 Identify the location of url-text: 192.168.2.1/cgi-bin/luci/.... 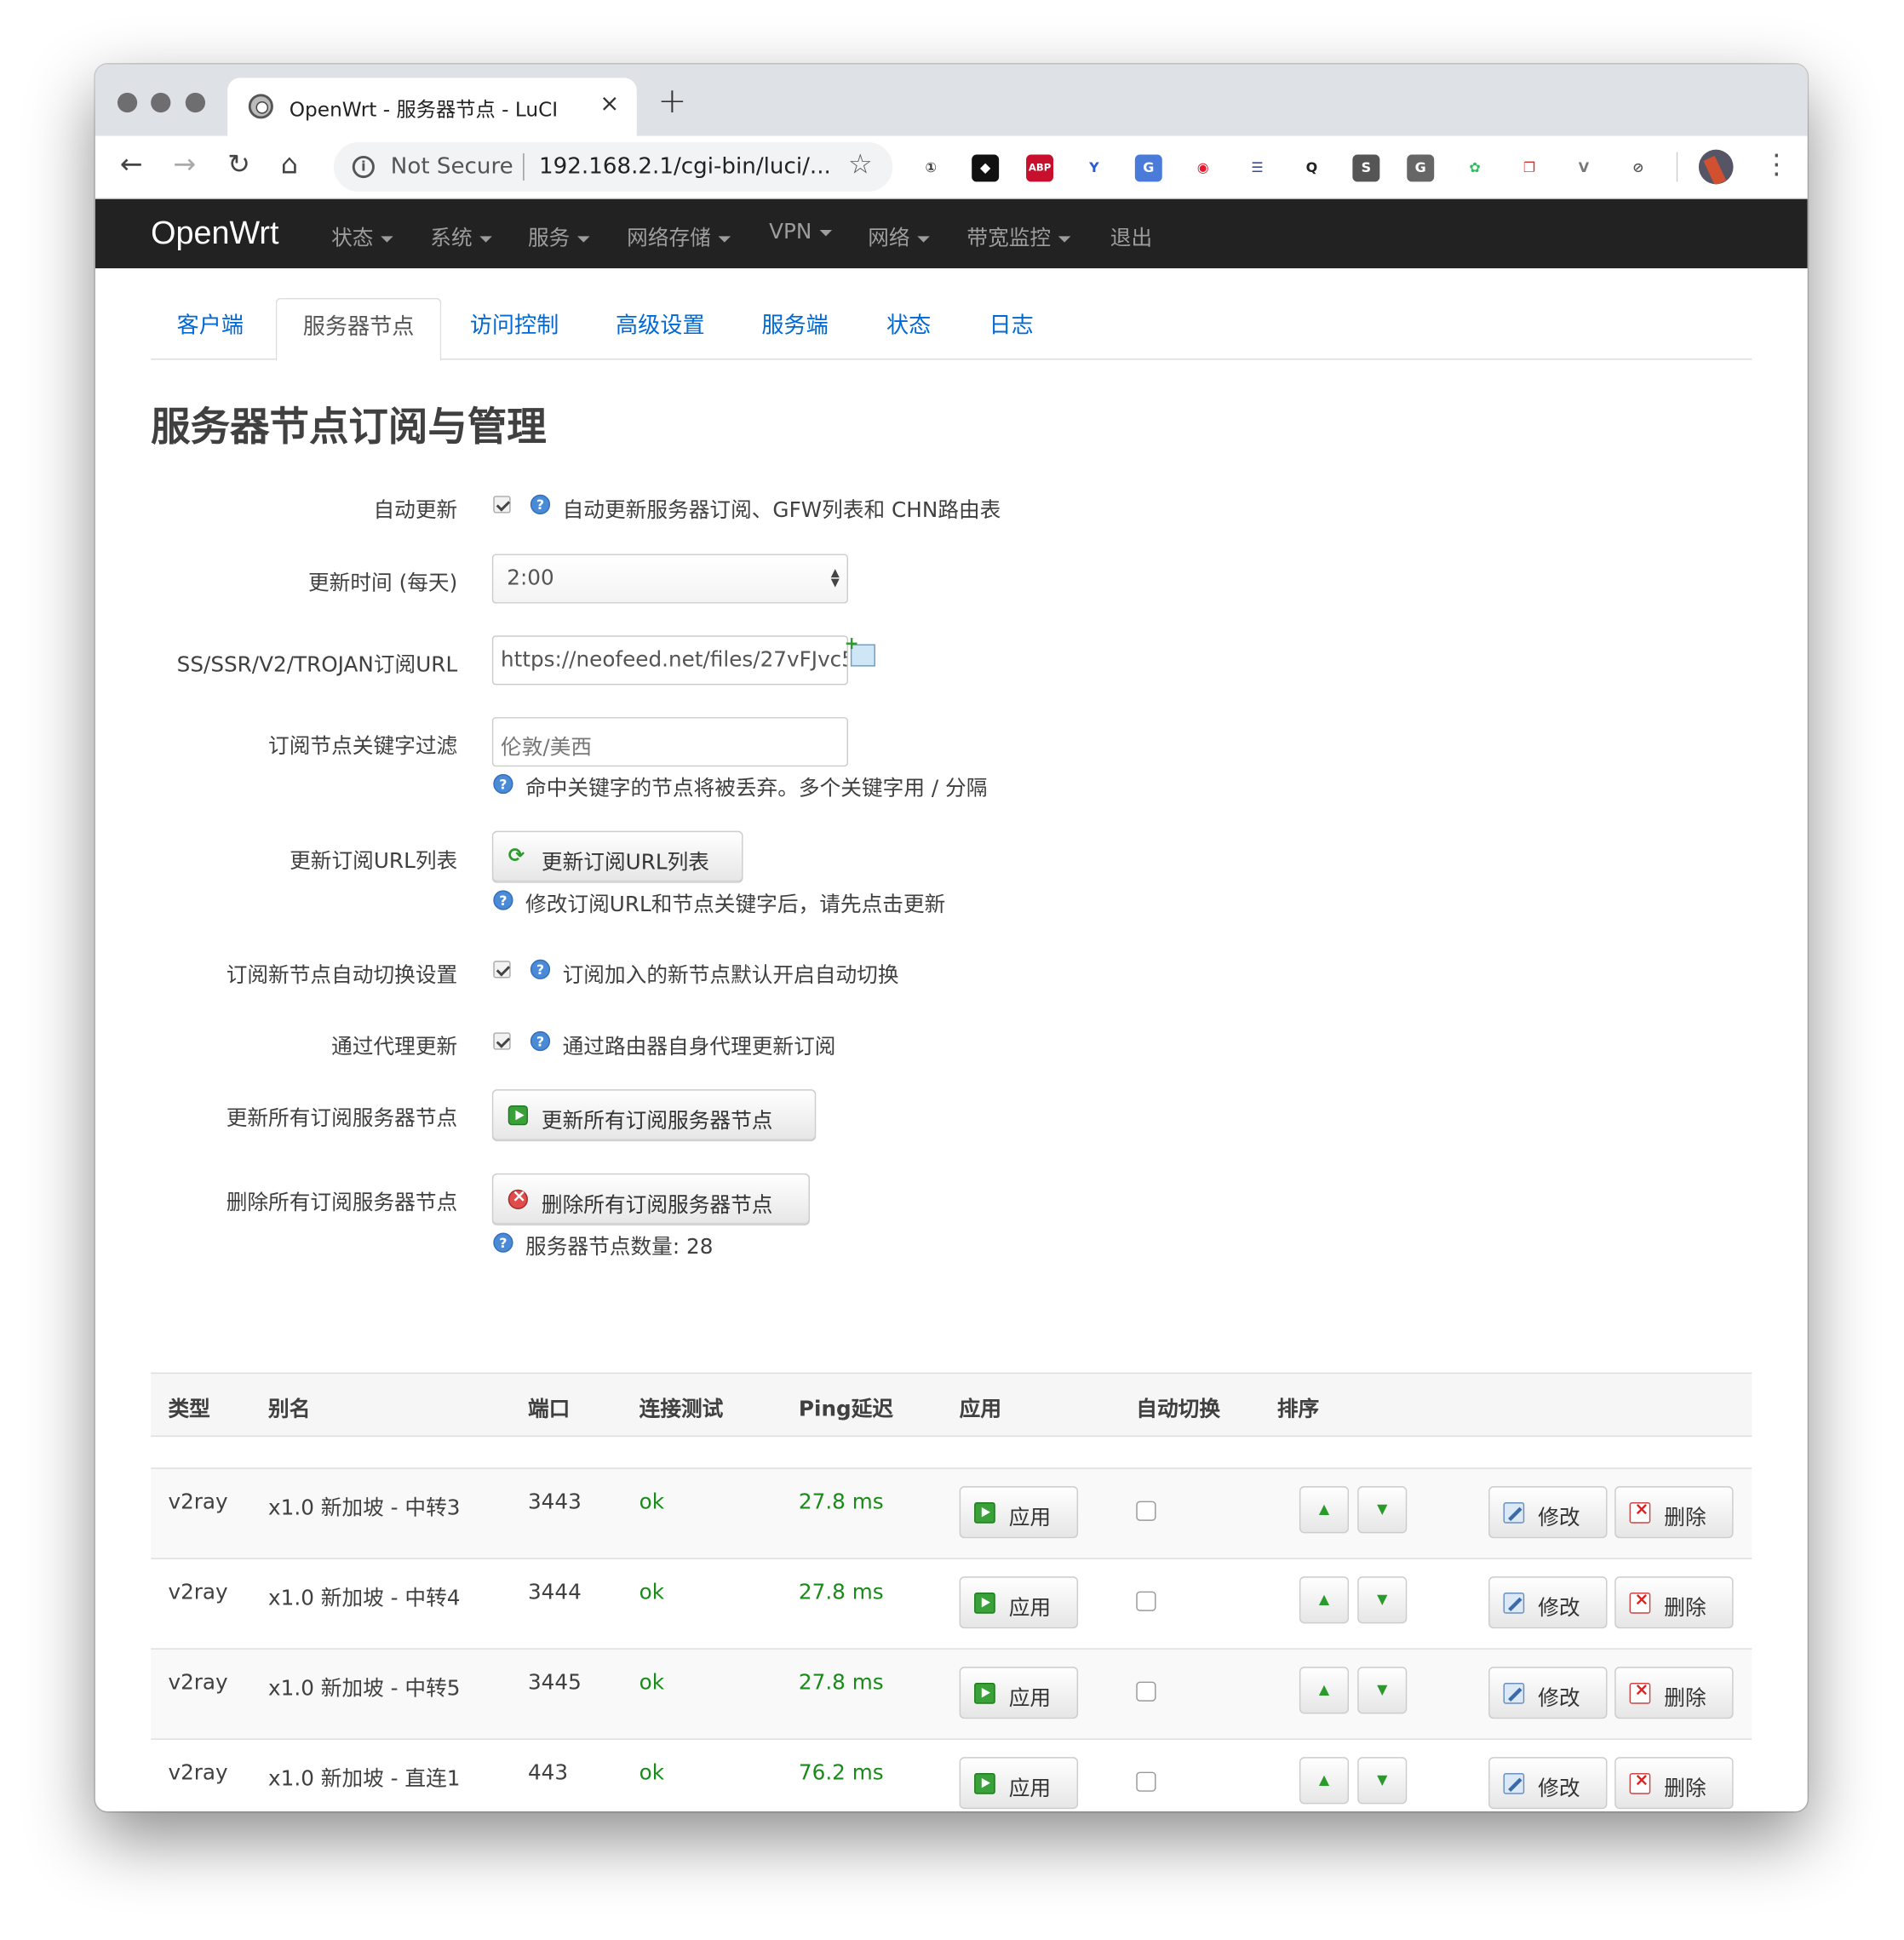
(685, 166).